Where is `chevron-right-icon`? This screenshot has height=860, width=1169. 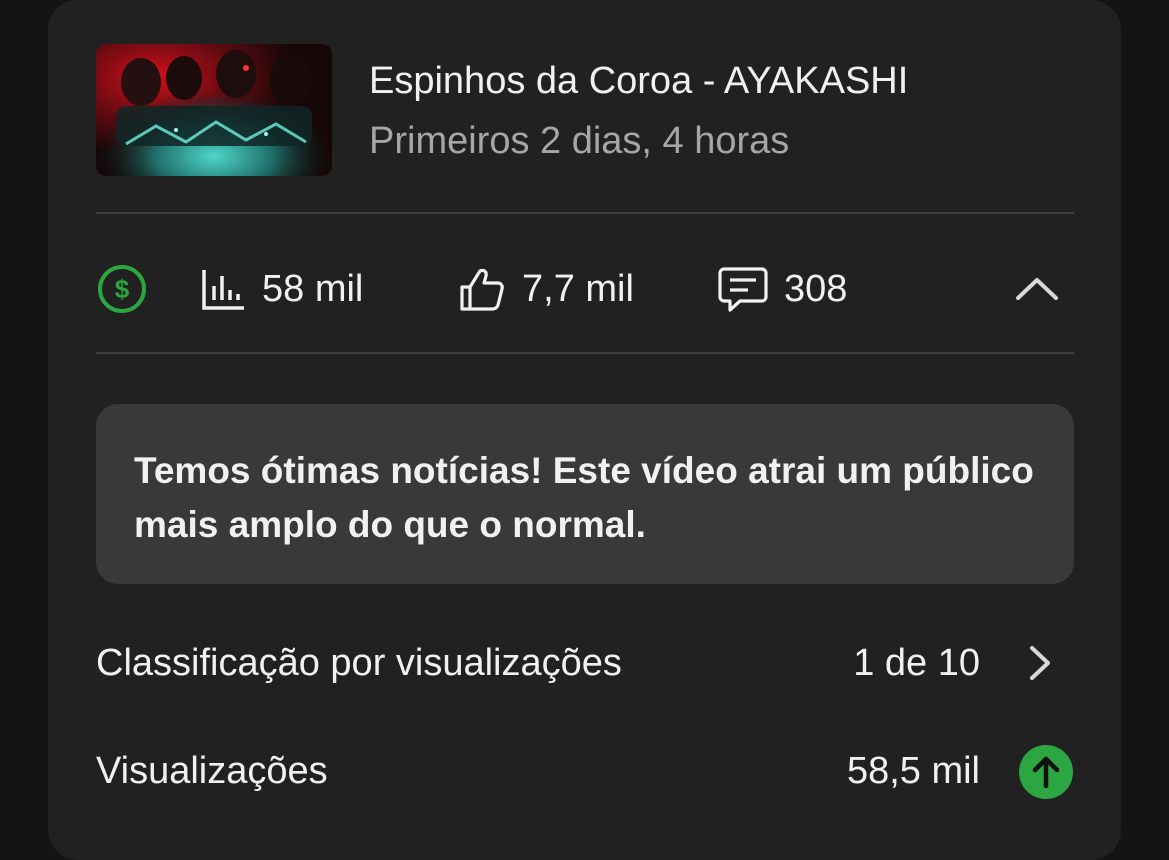
chevron-right-icon is located at coordinates (1040, 663).